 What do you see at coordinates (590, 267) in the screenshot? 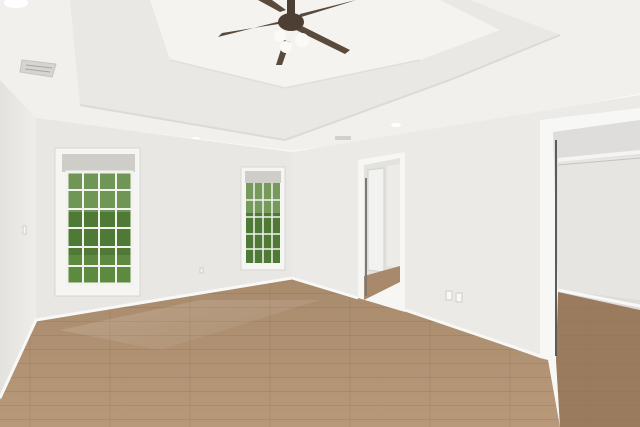
I see `closet-doorway` at bounding box center [590, 267].